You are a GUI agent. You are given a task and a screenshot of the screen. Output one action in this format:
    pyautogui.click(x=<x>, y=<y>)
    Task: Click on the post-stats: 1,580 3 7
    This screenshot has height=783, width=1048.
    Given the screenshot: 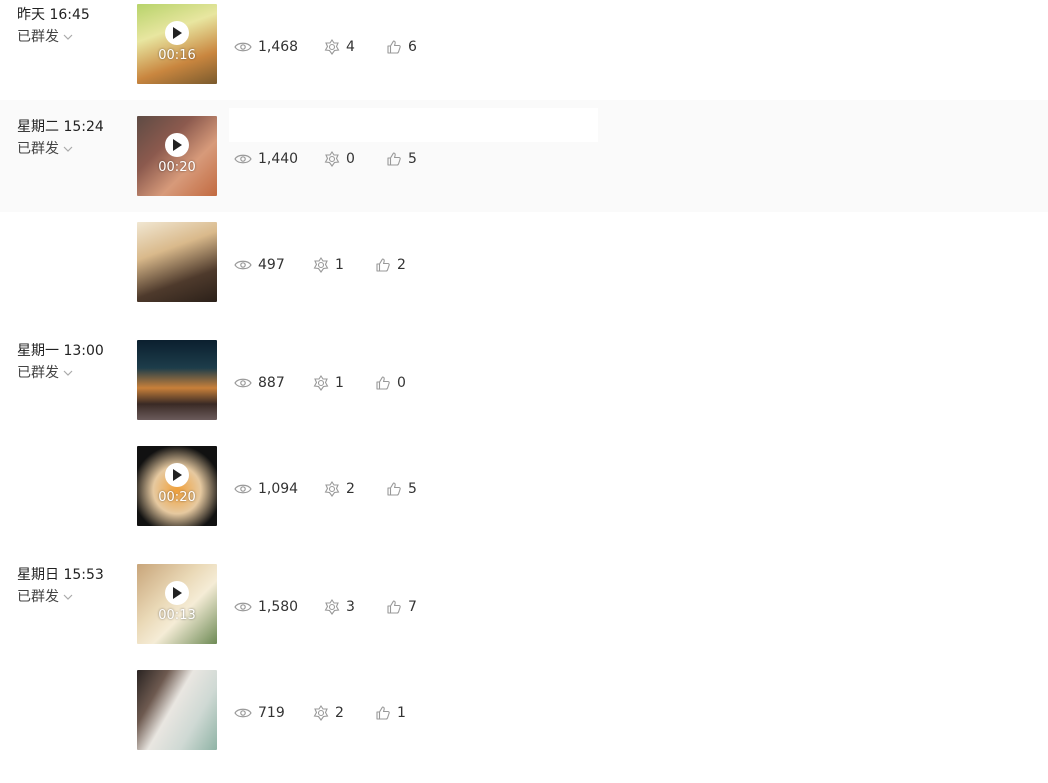 What is the action you would take?
    pyautogui.click(x=325, y=607)
    